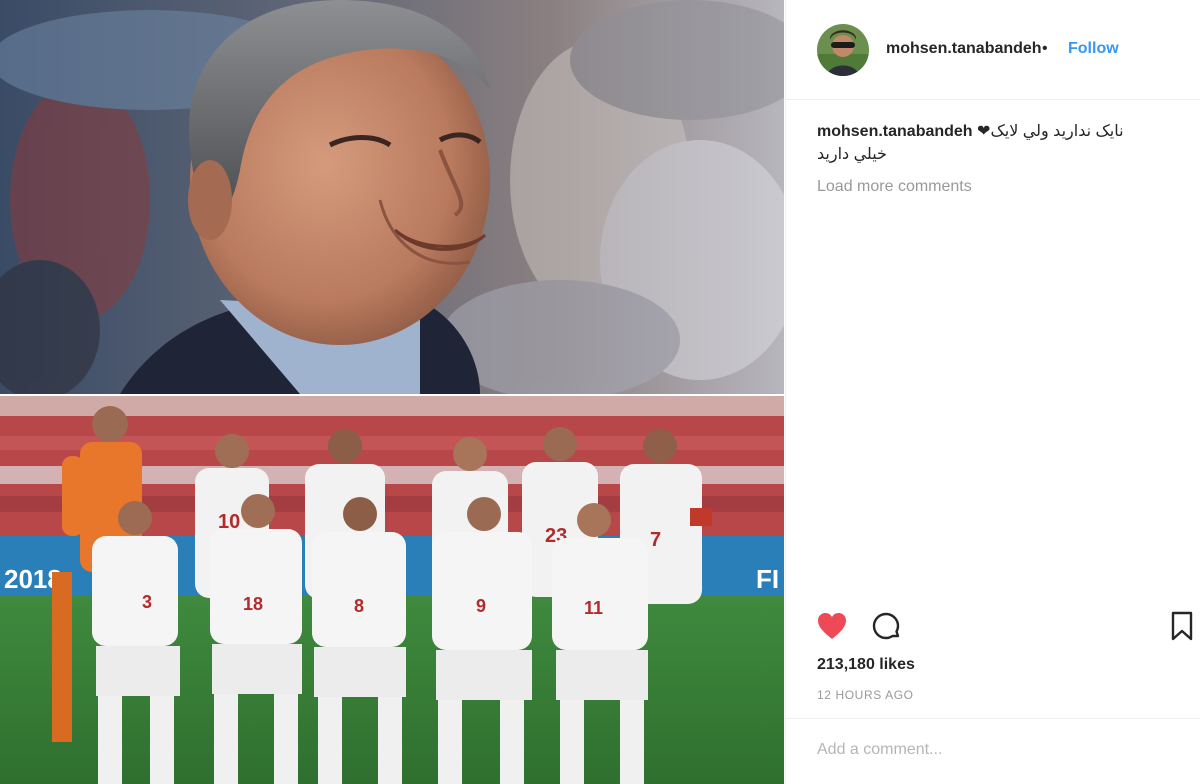 The height and width of the screenshot is (784, 1200). Describe the element at coordinates (359, 606) in the screenshot. I see `jersey-number-front-3: 8` at that location.